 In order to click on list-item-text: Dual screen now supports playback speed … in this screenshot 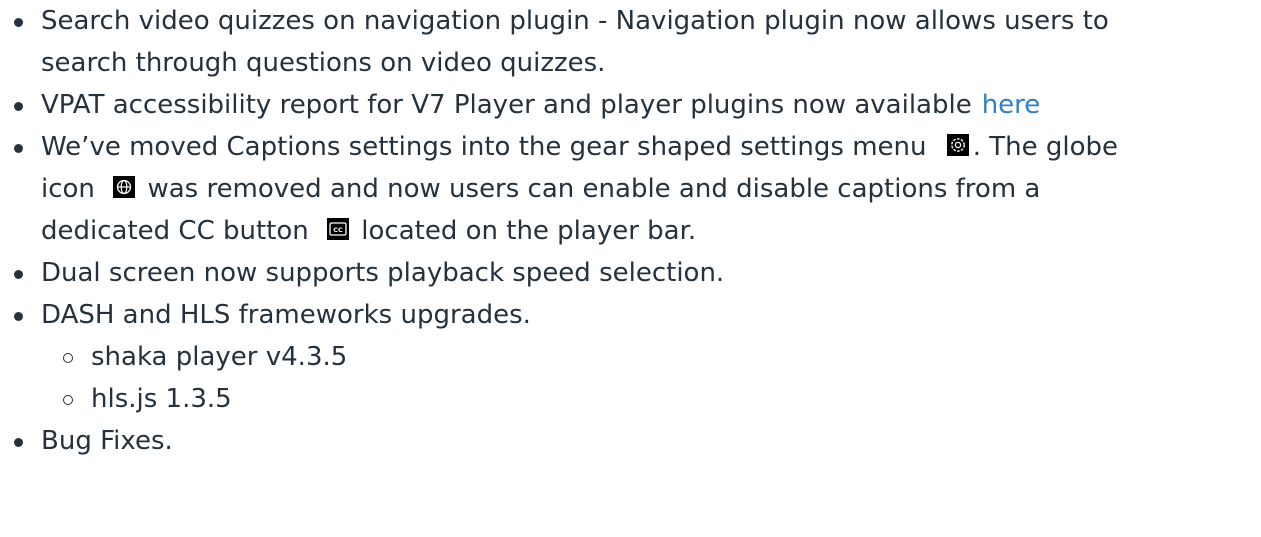, I will do `click(383, 273)`.